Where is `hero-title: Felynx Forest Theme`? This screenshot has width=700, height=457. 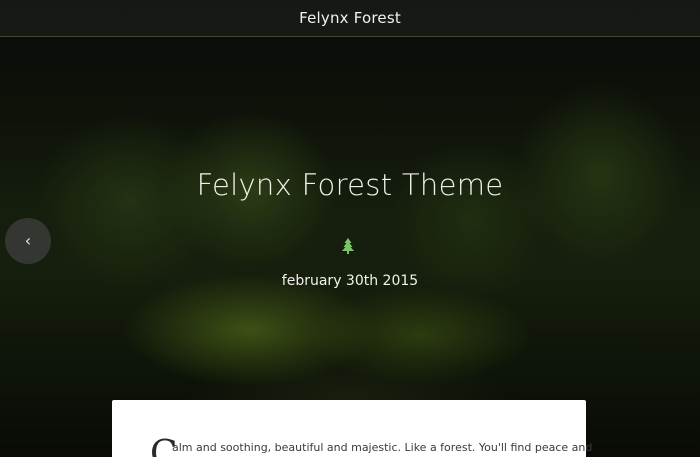
hero-title: Felynx Forest Theme is located at coordinates (350, 185).